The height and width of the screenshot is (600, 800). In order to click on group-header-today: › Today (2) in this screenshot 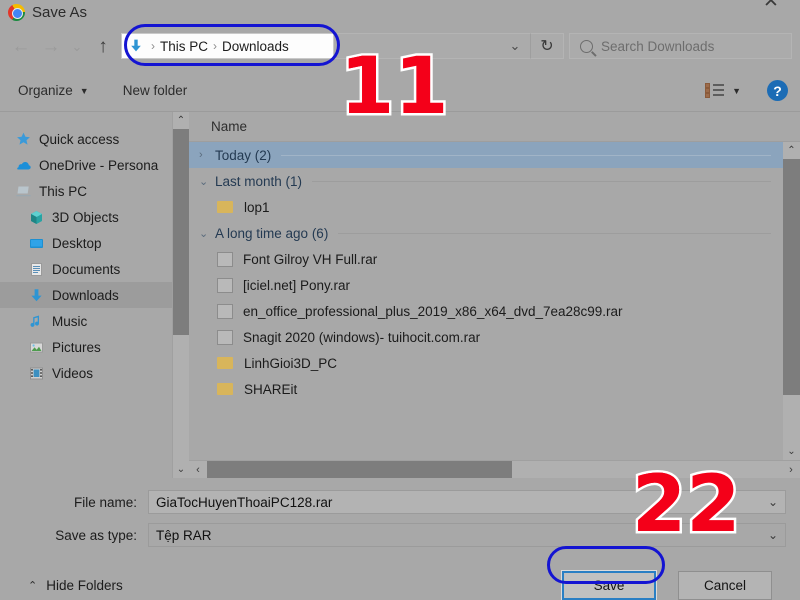, I will do `click(486, 155)`.